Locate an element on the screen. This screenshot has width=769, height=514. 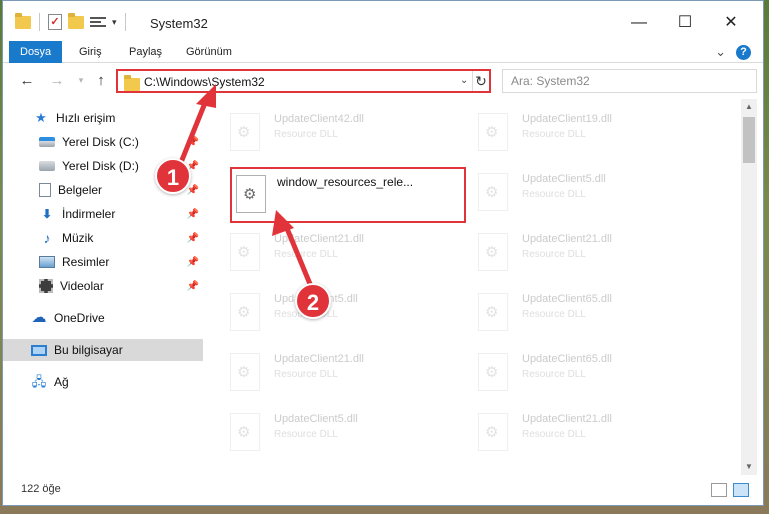
status-bar: 122 öğe is located at coordinates (383, 490).